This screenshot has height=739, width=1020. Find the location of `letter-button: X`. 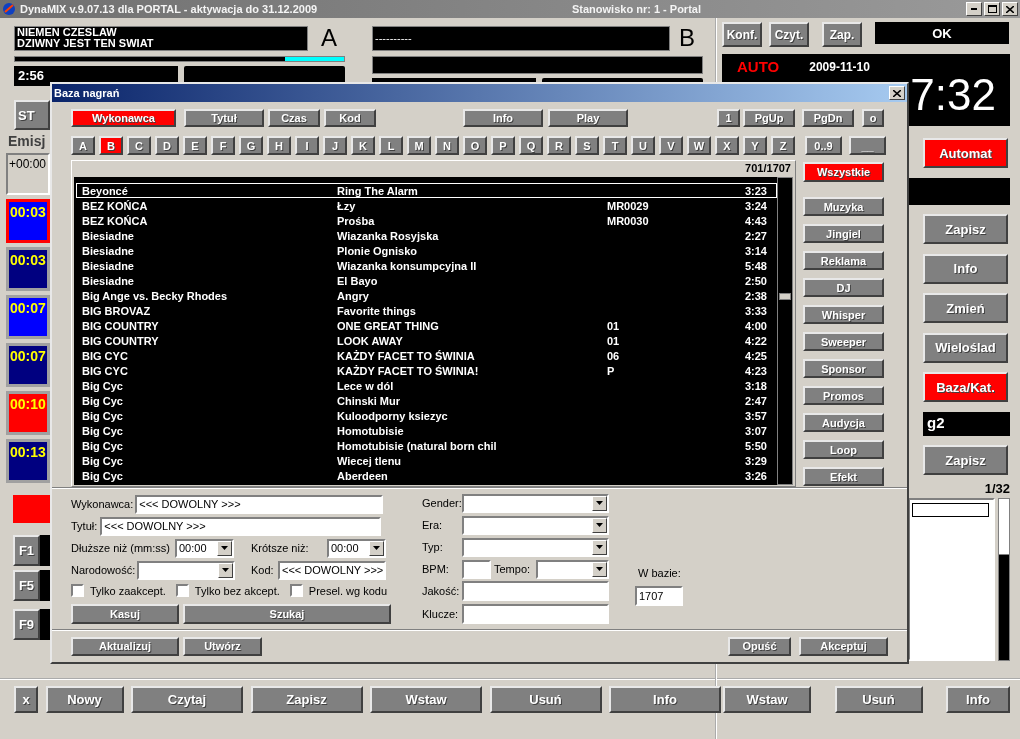

letter-button: X is located at coordinates (727, 145).